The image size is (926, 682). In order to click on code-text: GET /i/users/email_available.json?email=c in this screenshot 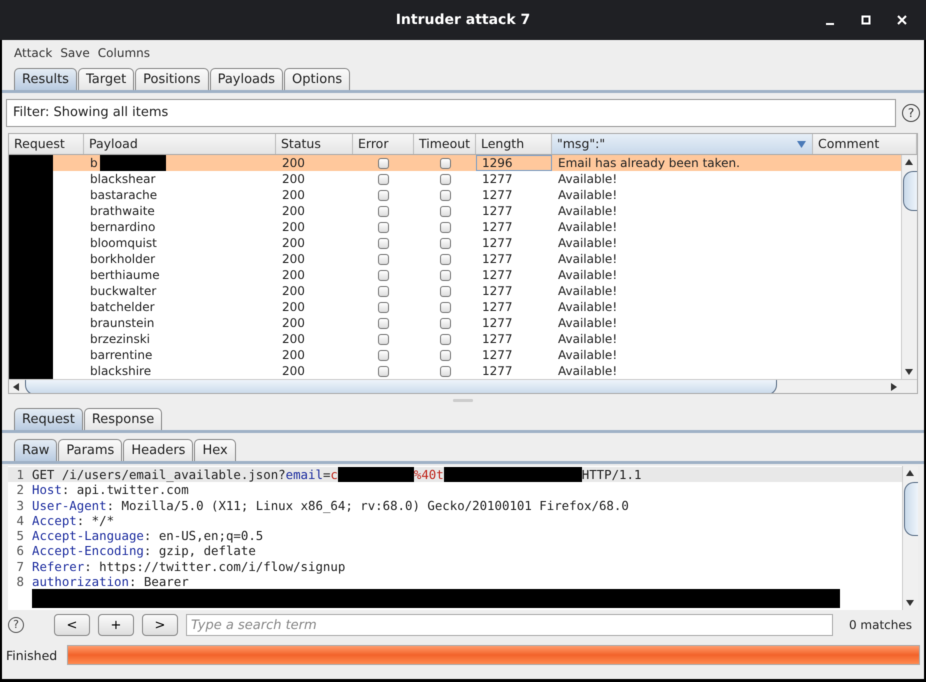, I will do `click(185, 474)`.